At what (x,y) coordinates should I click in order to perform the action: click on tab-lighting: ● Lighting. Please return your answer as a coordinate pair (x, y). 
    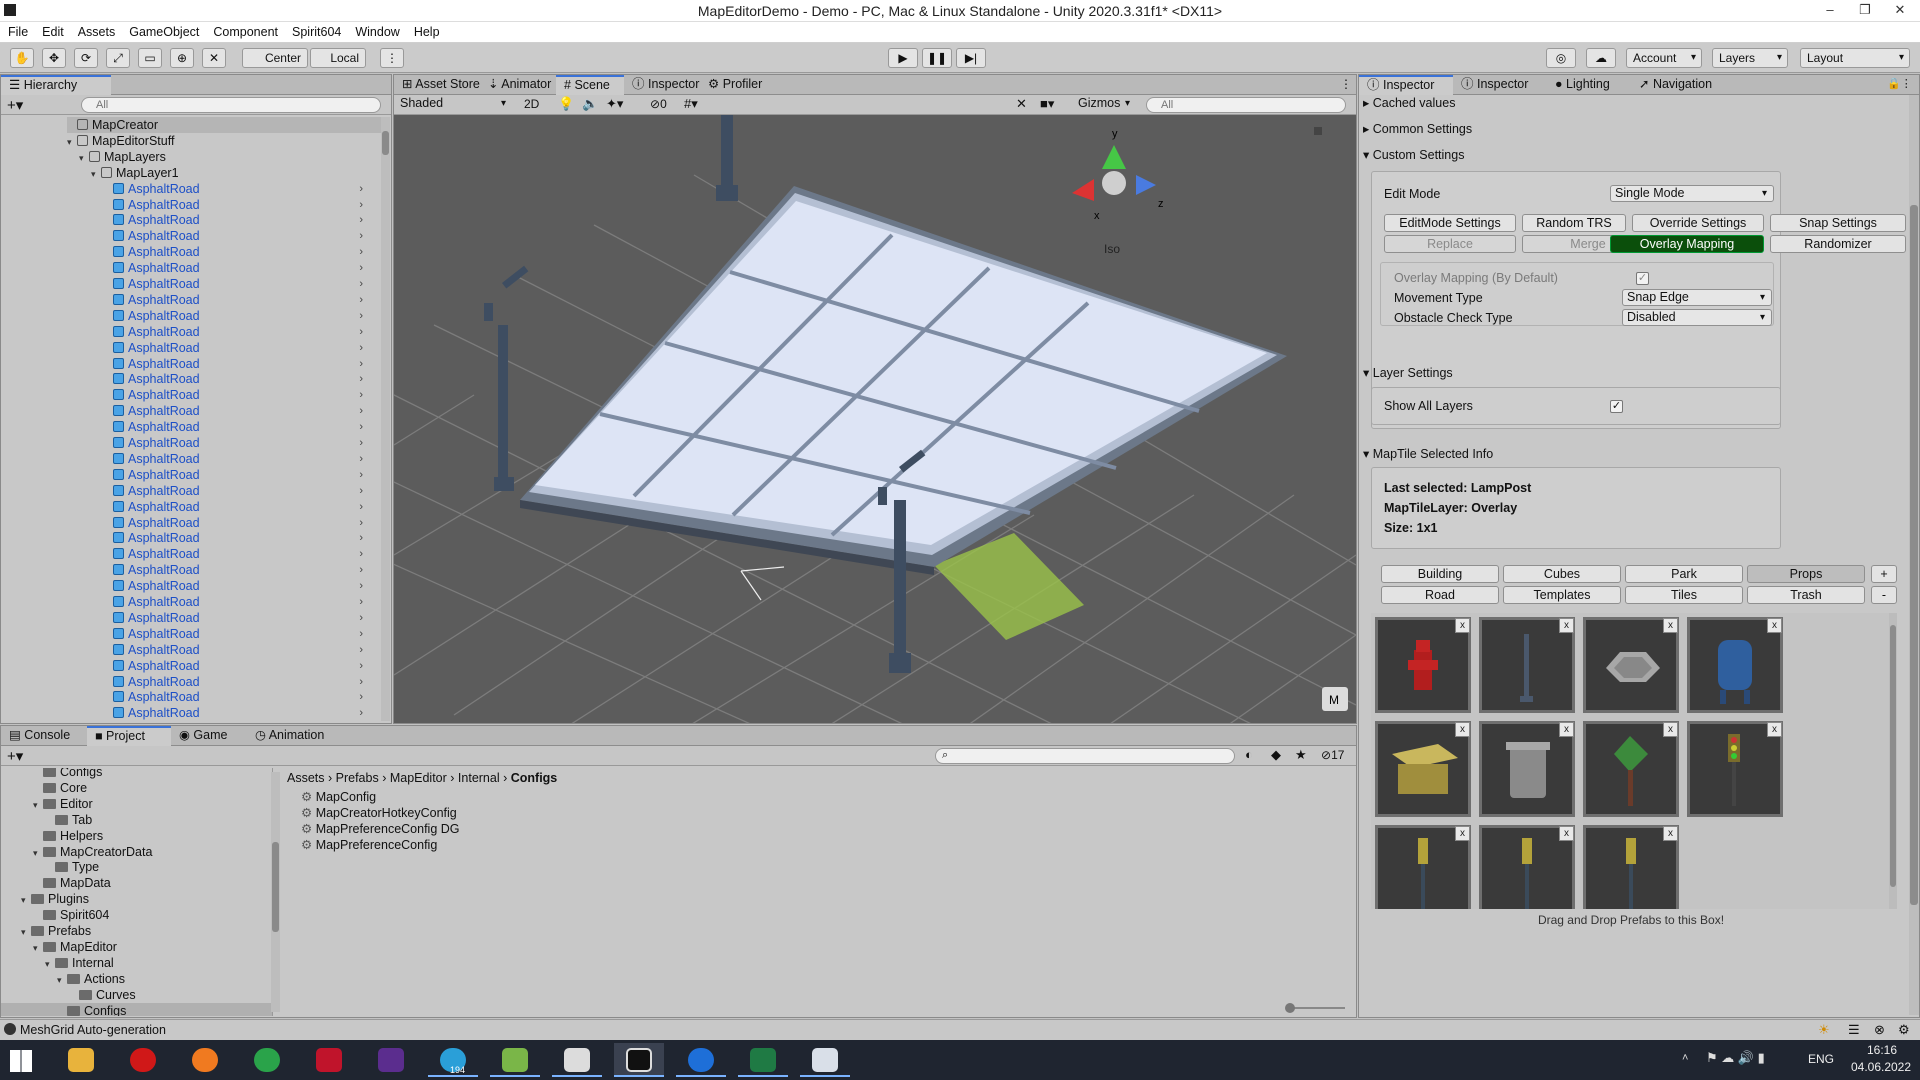
    Looking at the image, I should click on (1589, 85).